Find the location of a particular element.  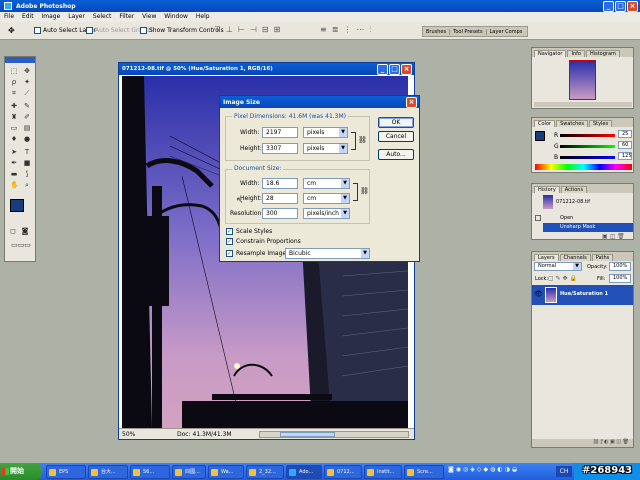

scale-styles-checkbox: ✓ is located at coordinates (229, 231).